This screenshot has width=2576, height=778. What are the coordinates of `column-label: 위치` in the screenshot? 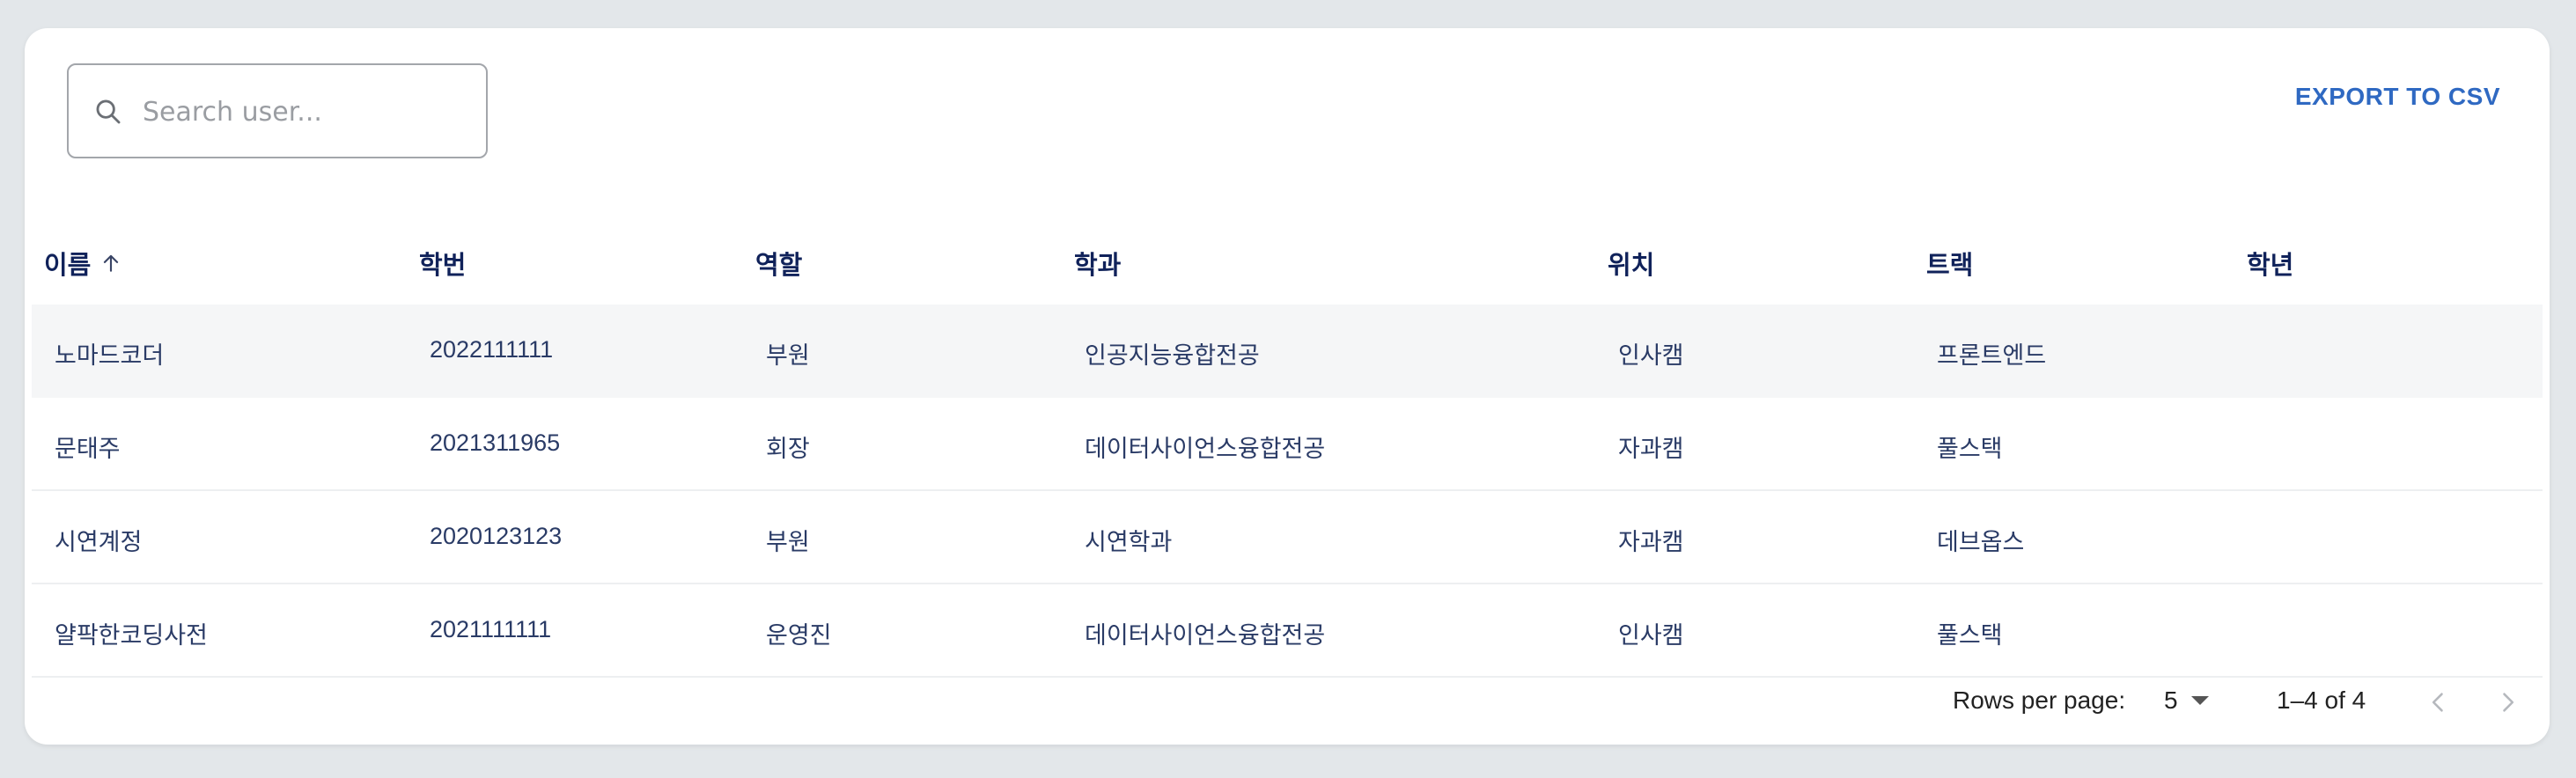 It's located at (1632, 265).